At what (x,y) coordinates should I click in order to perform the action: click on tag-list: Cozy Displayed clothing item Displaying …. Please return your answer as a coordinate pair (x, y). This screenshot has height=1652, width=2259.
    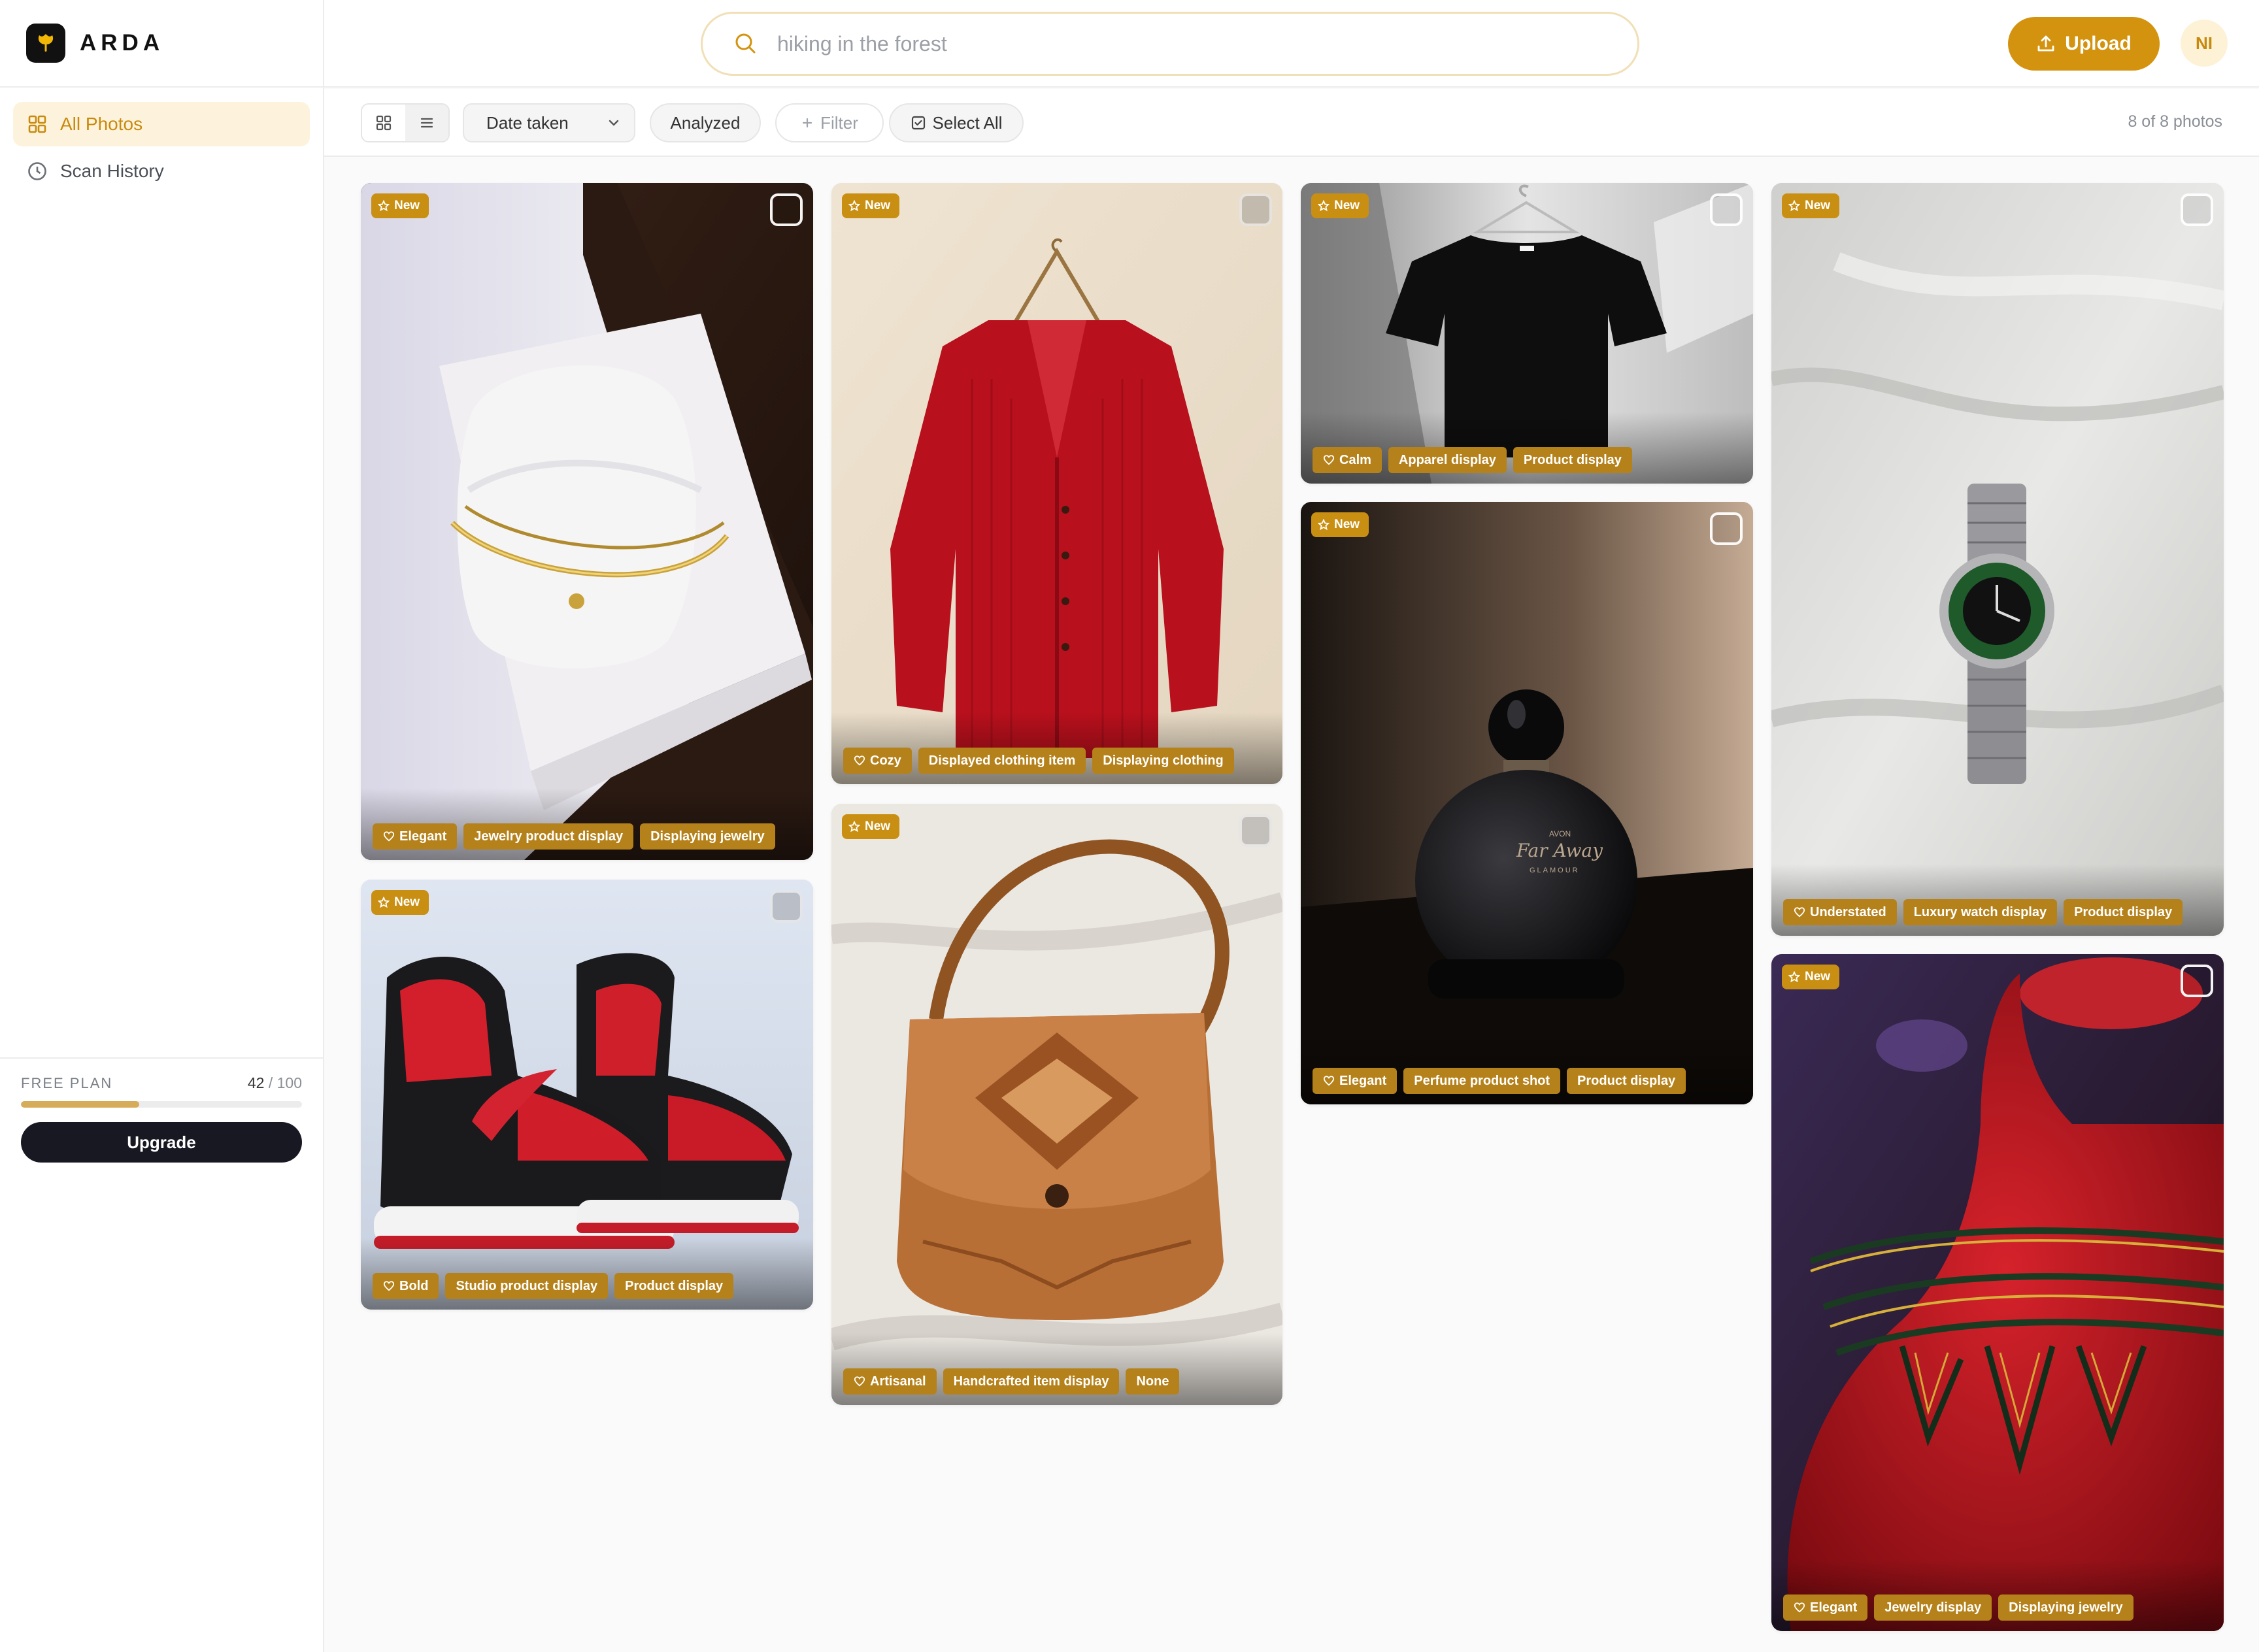
    Looking at the image, I should click on (1038, 761).